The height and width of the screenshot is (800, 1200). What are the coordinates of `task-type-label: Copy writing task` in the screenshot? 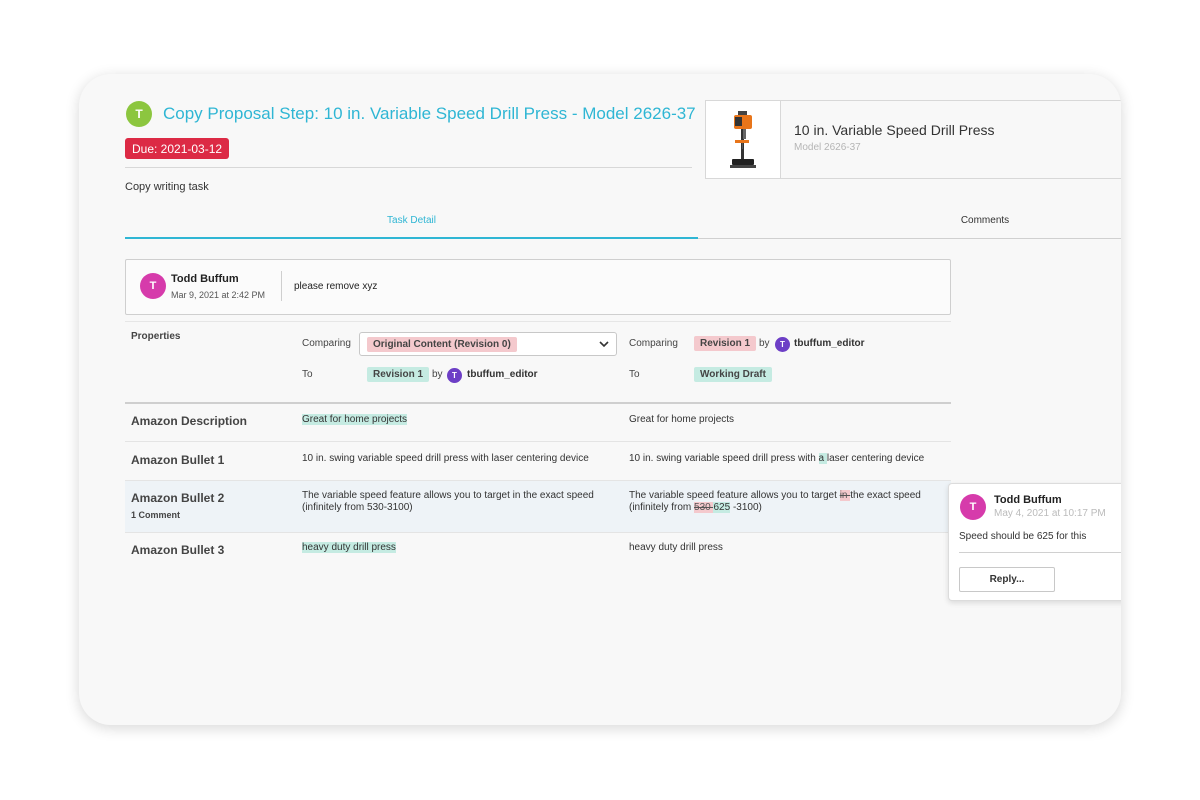 It's located at (167, 187).